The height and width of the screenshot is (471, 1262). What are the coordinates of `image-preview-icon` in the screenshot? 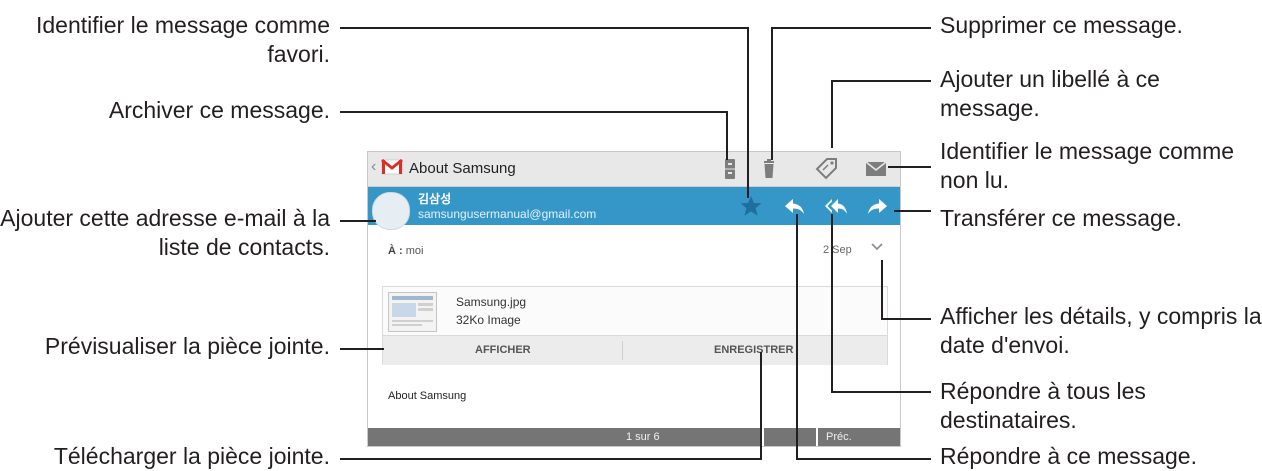 It's located at (412, 311).